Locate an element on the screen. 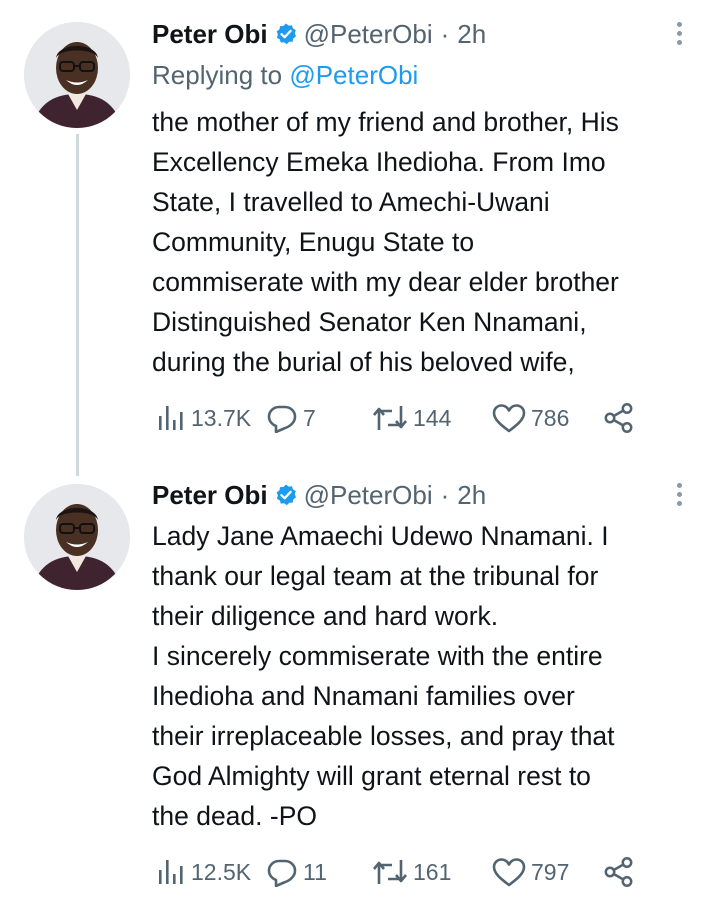 The image size is (720, 916). tweet-text-line: during the burial of his beloved wife, is located at coordinates (363, 362).